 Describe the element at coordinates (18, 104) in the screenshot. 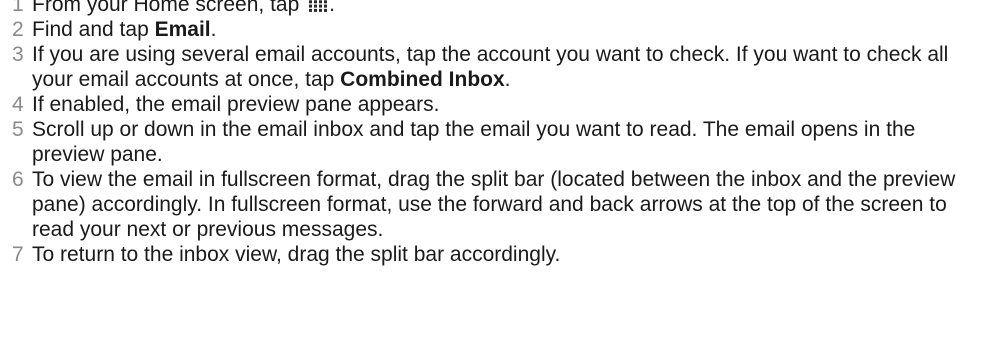

I see `step-number: 4` at that location.